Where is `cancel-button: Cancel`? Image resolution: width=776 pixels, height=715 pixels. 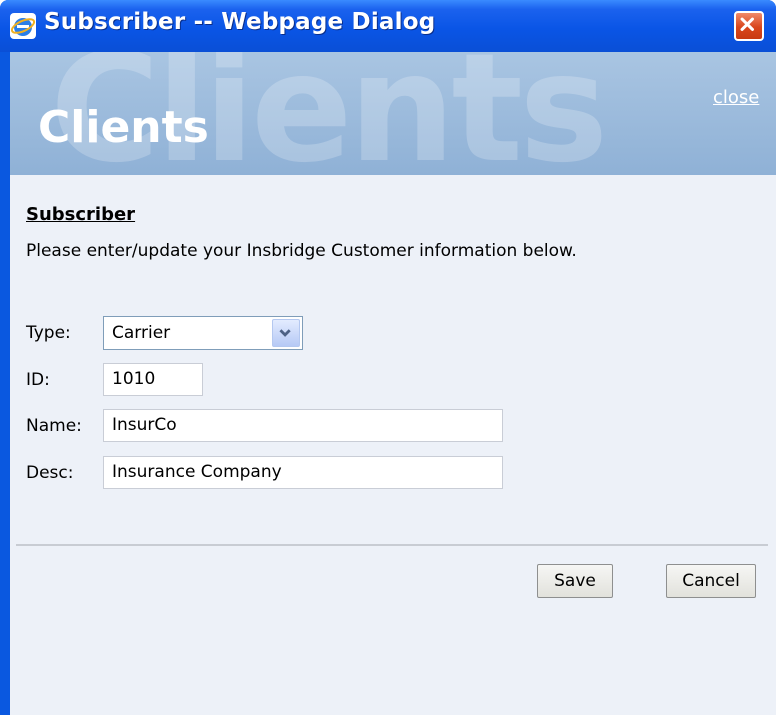
cancel-button: Cancel is located at coordinates (711, 581).